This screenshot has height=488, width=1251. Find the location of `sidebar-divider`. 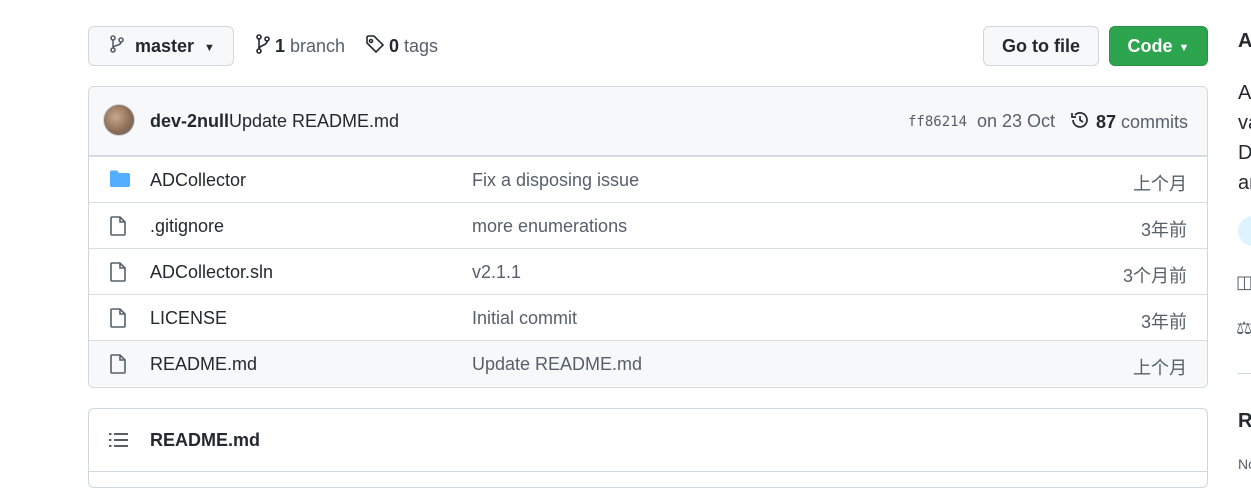

sidebar-divider is located at coordinates (1244, 373).